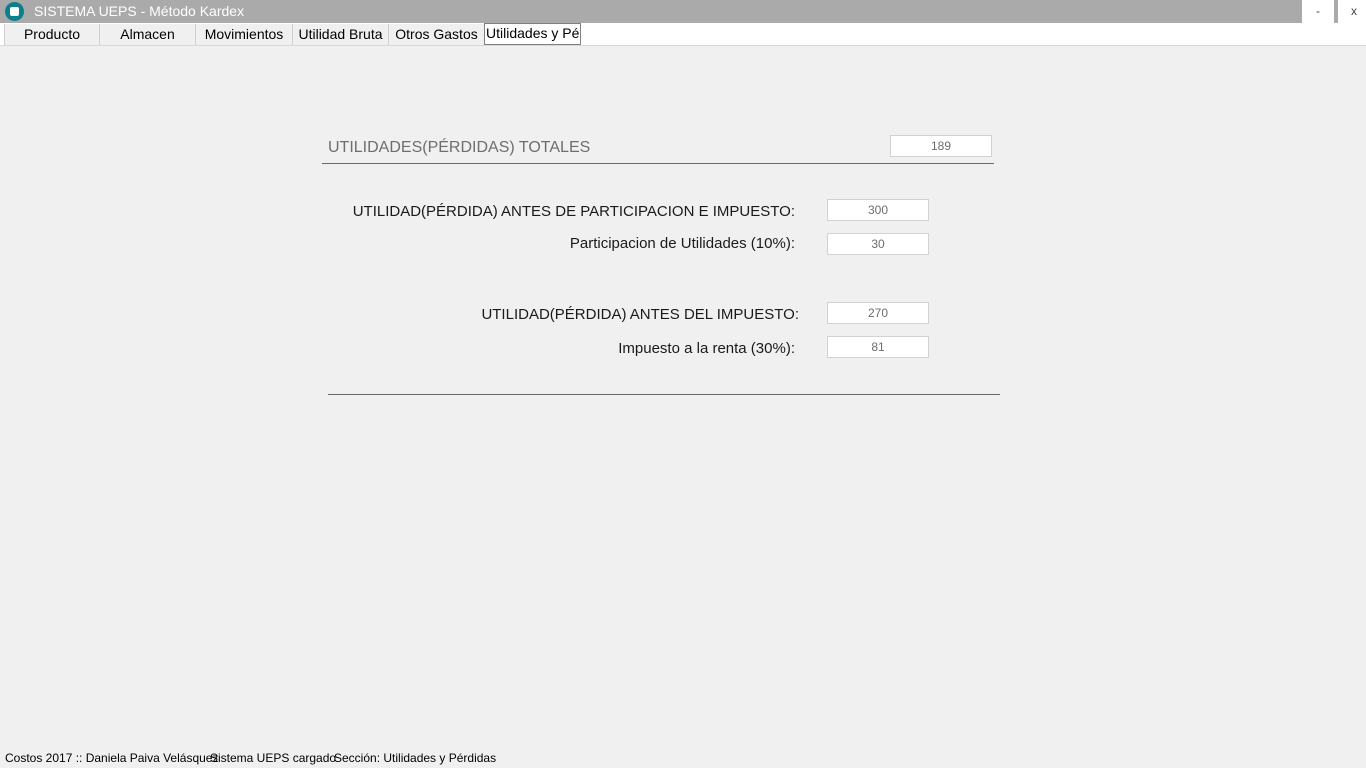 Image resolution: width=1366 pixels, height=768 pixels. Describe the element at coordinates (415, 758) in the screenshot. I see `status-section: Sección: Utilidades y Pérdidas` at that location.